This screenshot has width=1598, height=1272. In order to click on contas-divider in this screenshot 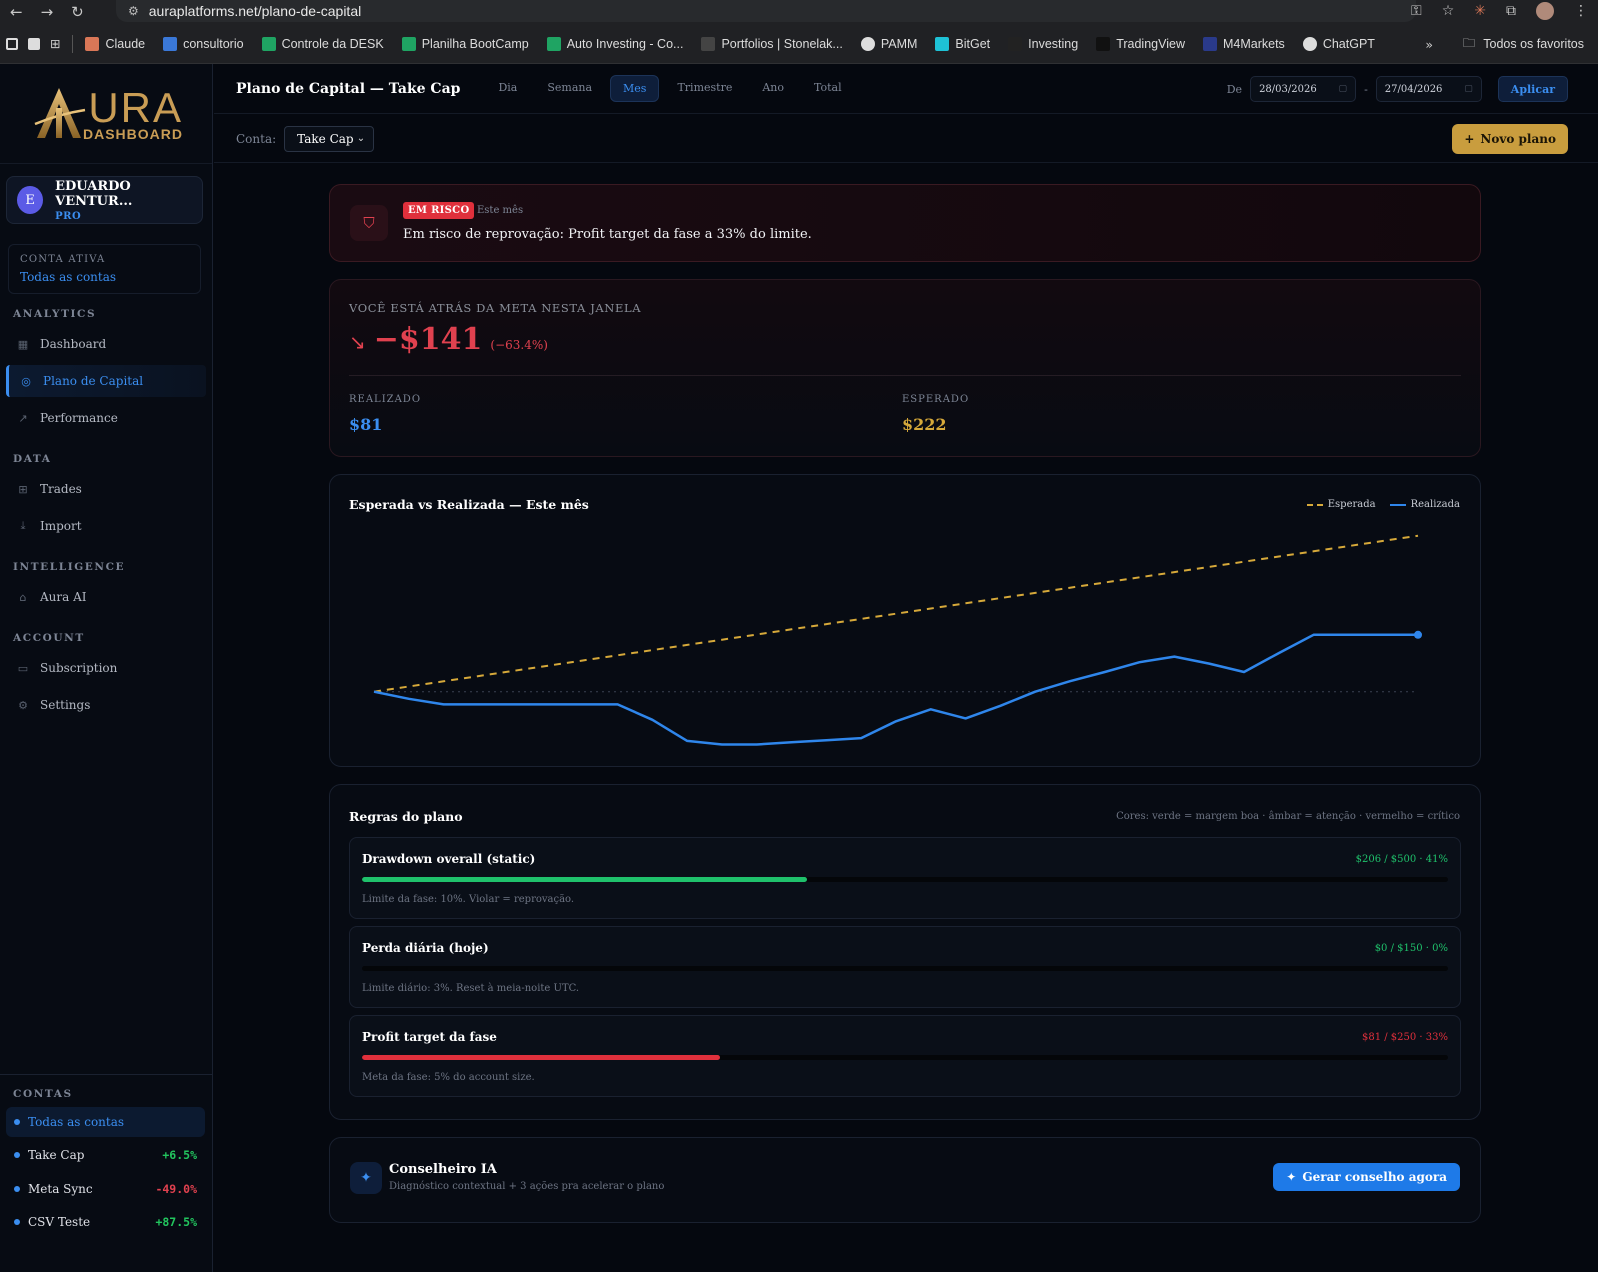, I will do `click(106, 1074)`.